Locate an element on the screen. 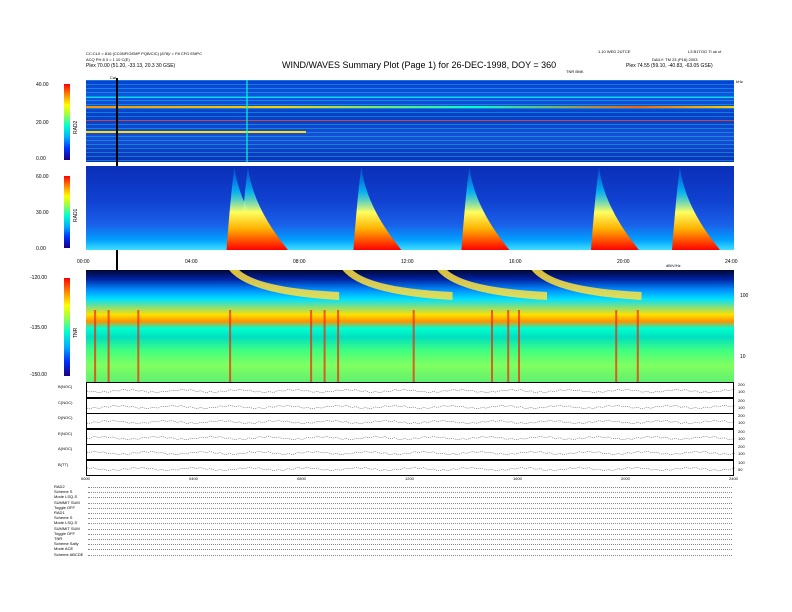 This screenshot has height=612, width=792. tnr-right-label: dB/V/Hz is located at coordinates (673, 265).